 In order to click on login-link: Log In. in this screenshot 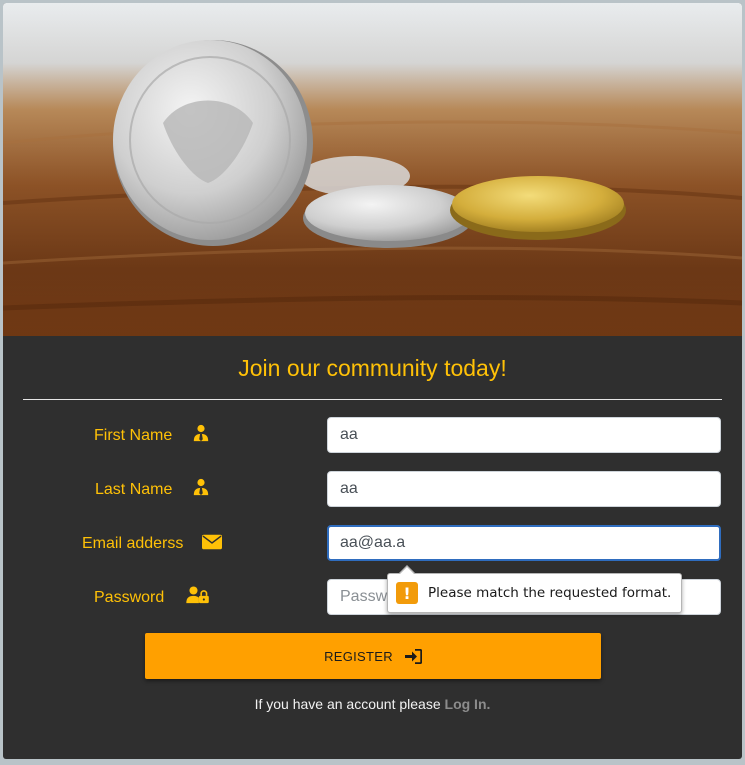, I will do `click(468, 704)`.